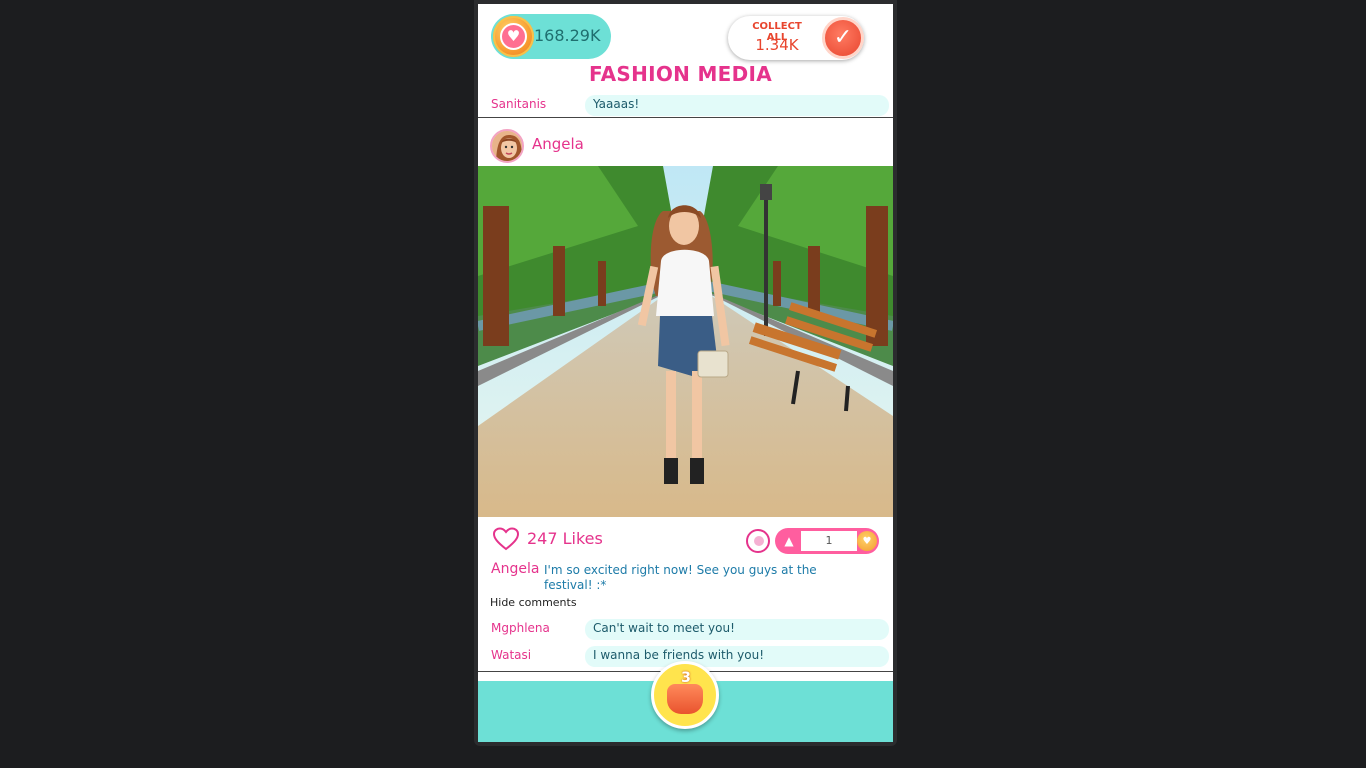 The width and height of the screenshot is (1366, 768). What do you see at coordinates (507, 146) in the screenshot?
I see `avatar` at bounding box center [507, 146].